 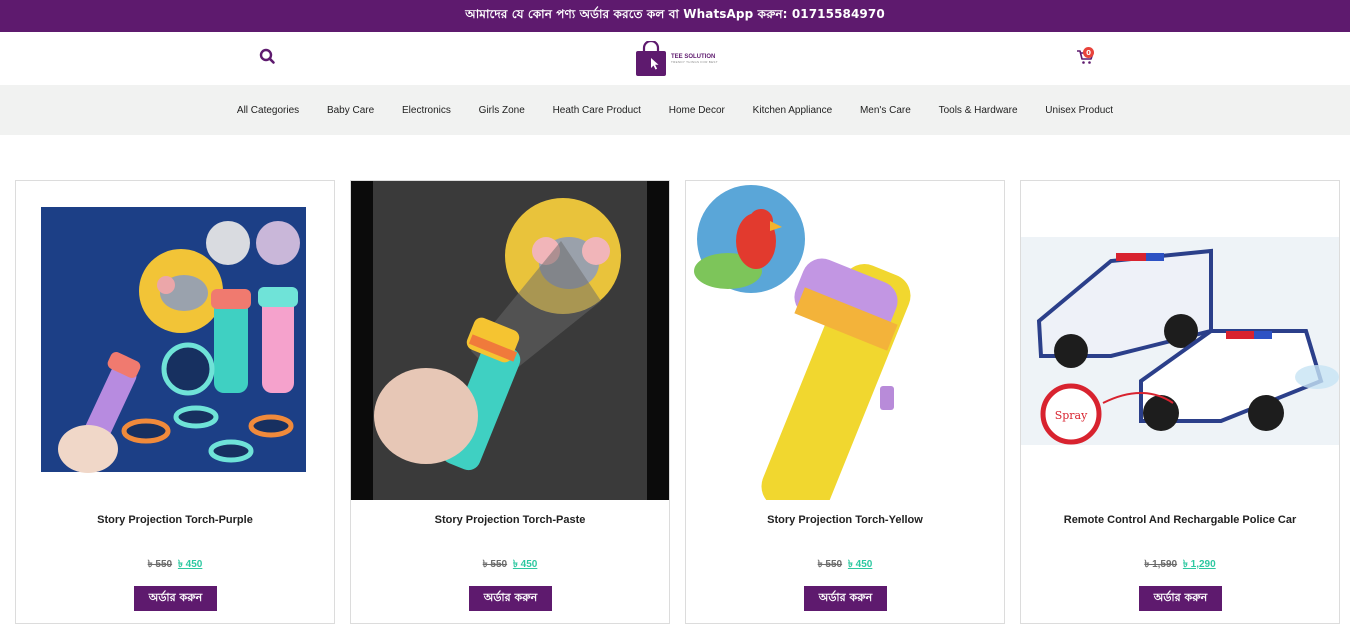 I want to click on category-electronics: Electronics, so click(x=426, y=110).